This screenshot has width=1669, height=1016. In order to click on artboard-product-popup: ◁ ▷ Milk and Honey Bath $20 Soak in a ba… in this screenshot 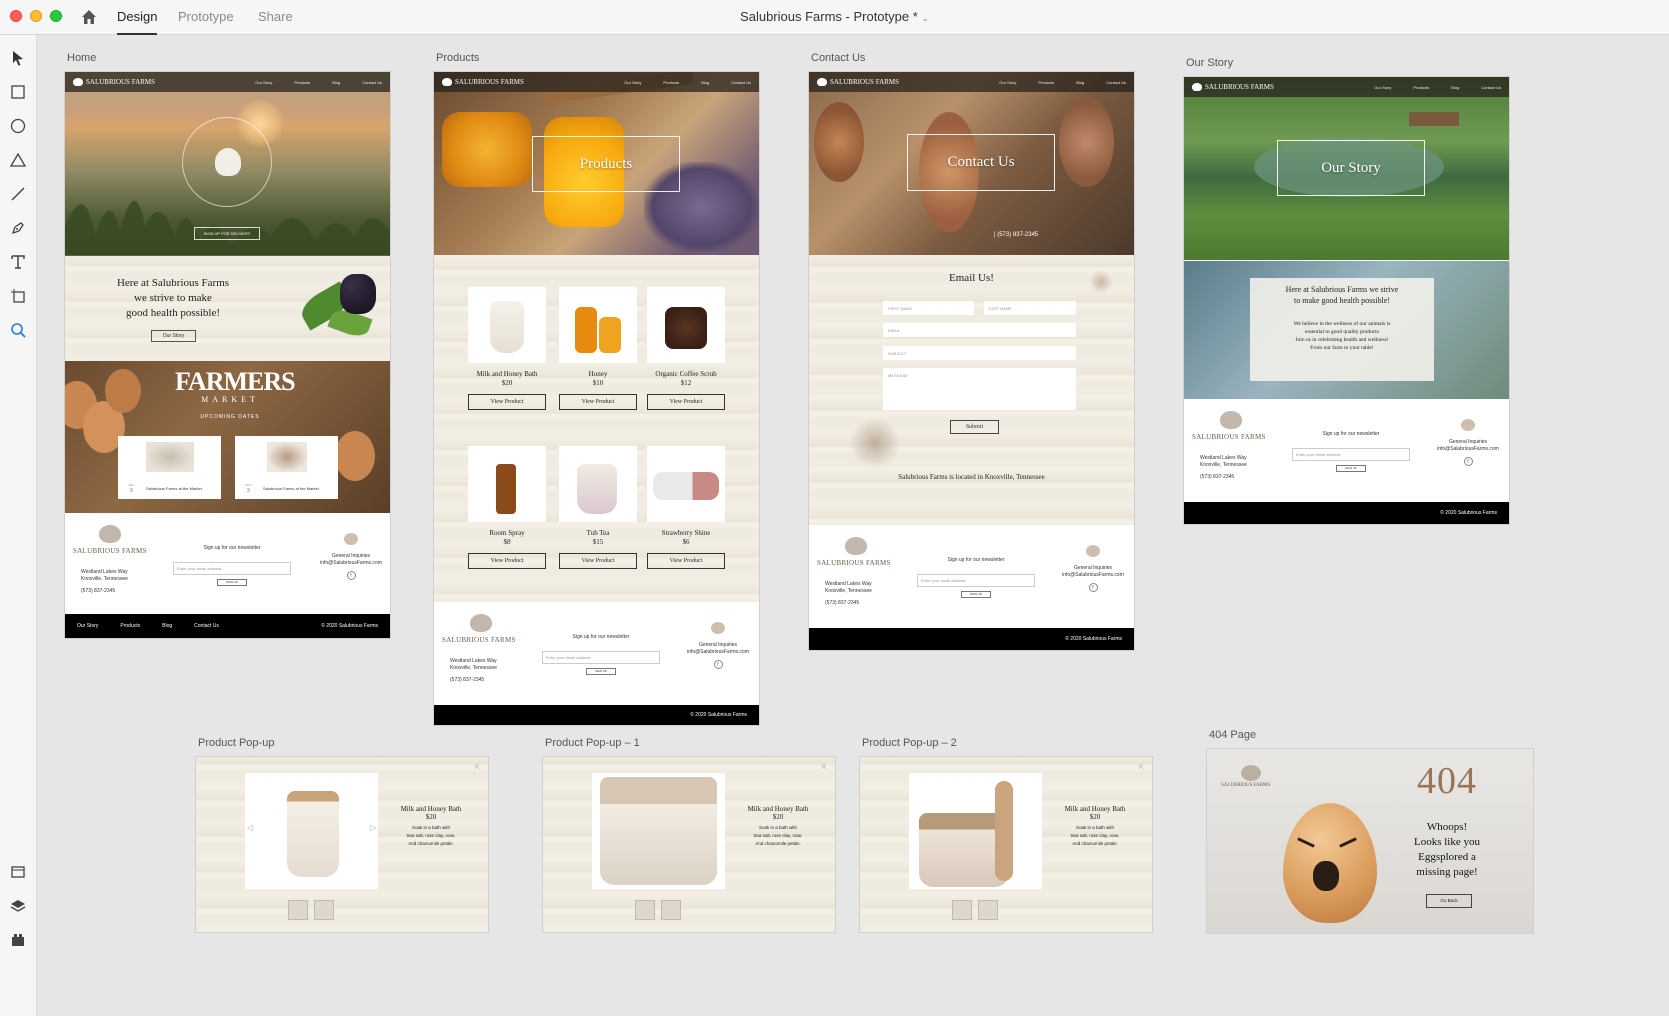, I will do `click(342, 844)`.